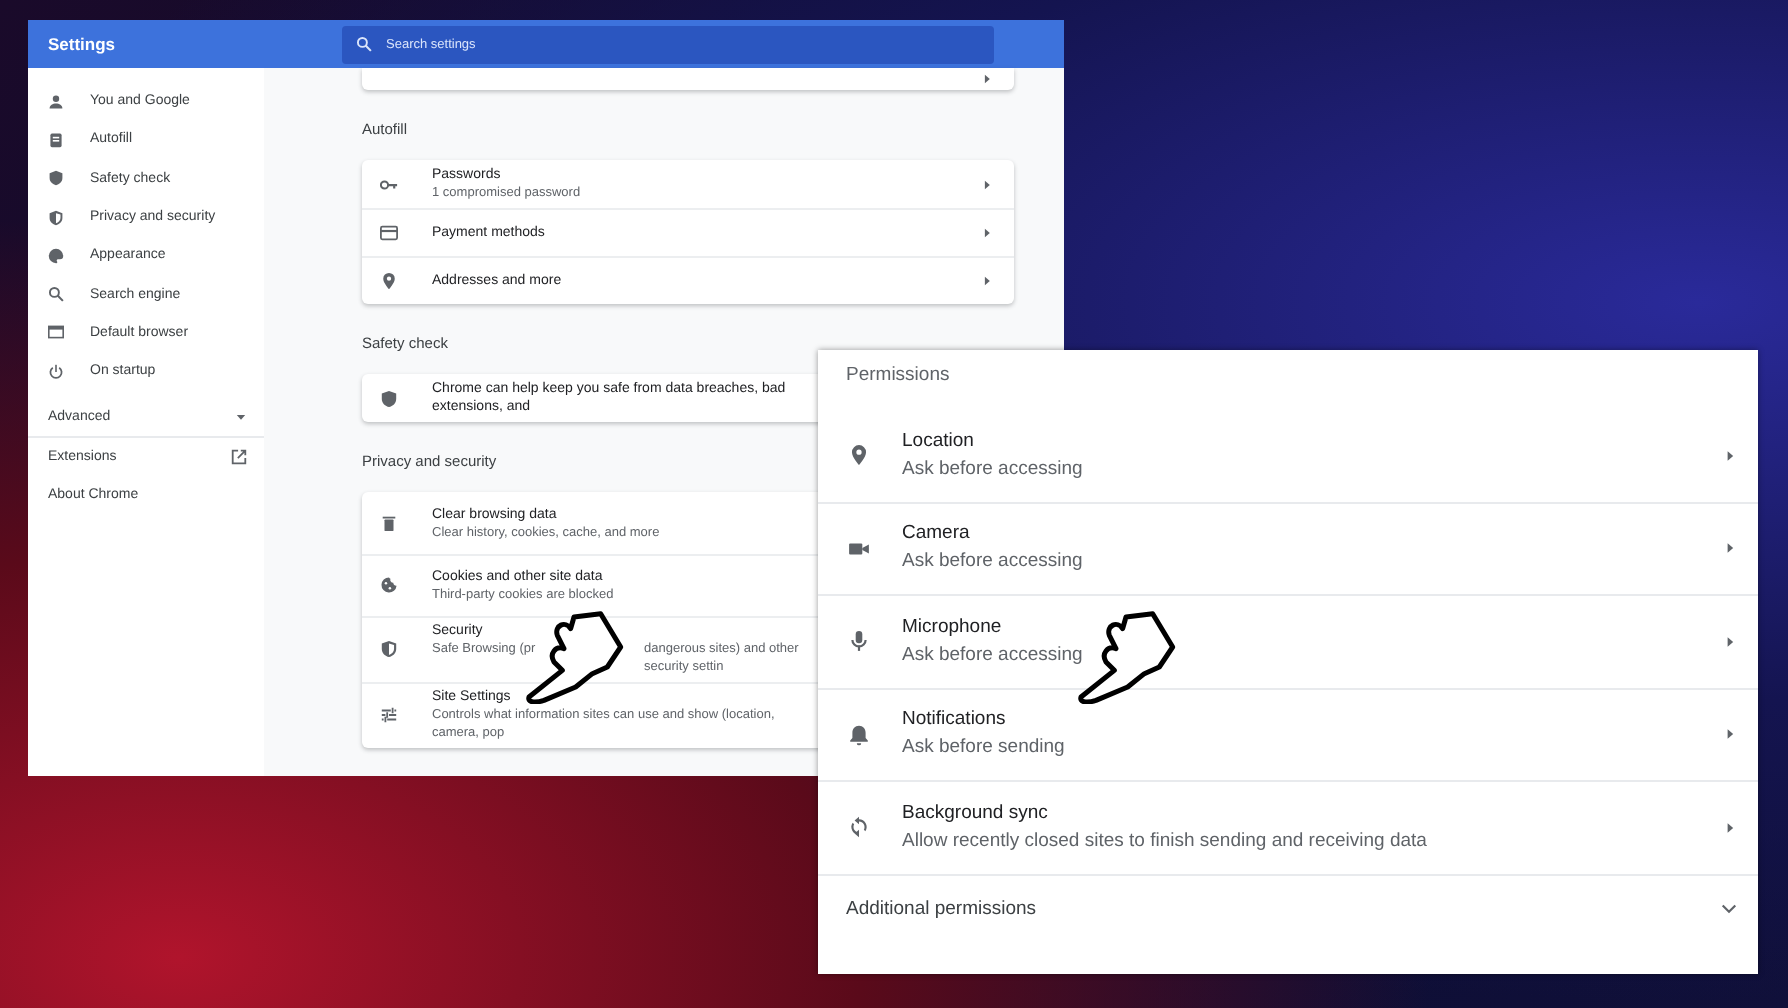 The image size is (1788, 1008). What do you see at coordinates (241, 416) in the screenshot?
I see `caret-icon` at bounding box center [241, 416].